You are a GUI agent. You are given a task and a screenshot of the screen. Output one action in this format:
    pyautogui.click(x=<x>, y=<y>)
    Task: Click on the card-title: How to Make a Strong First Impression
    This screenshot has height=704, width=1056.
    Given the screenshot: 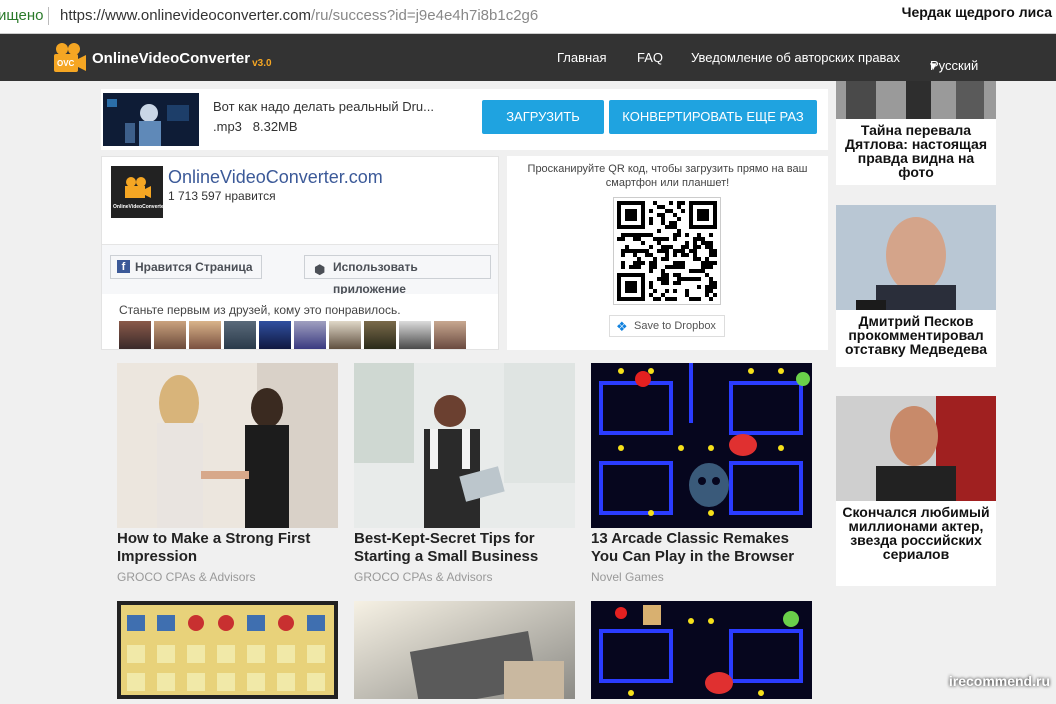 What is the action you would take?
    pyautogui.click(x=227, y=548)
    